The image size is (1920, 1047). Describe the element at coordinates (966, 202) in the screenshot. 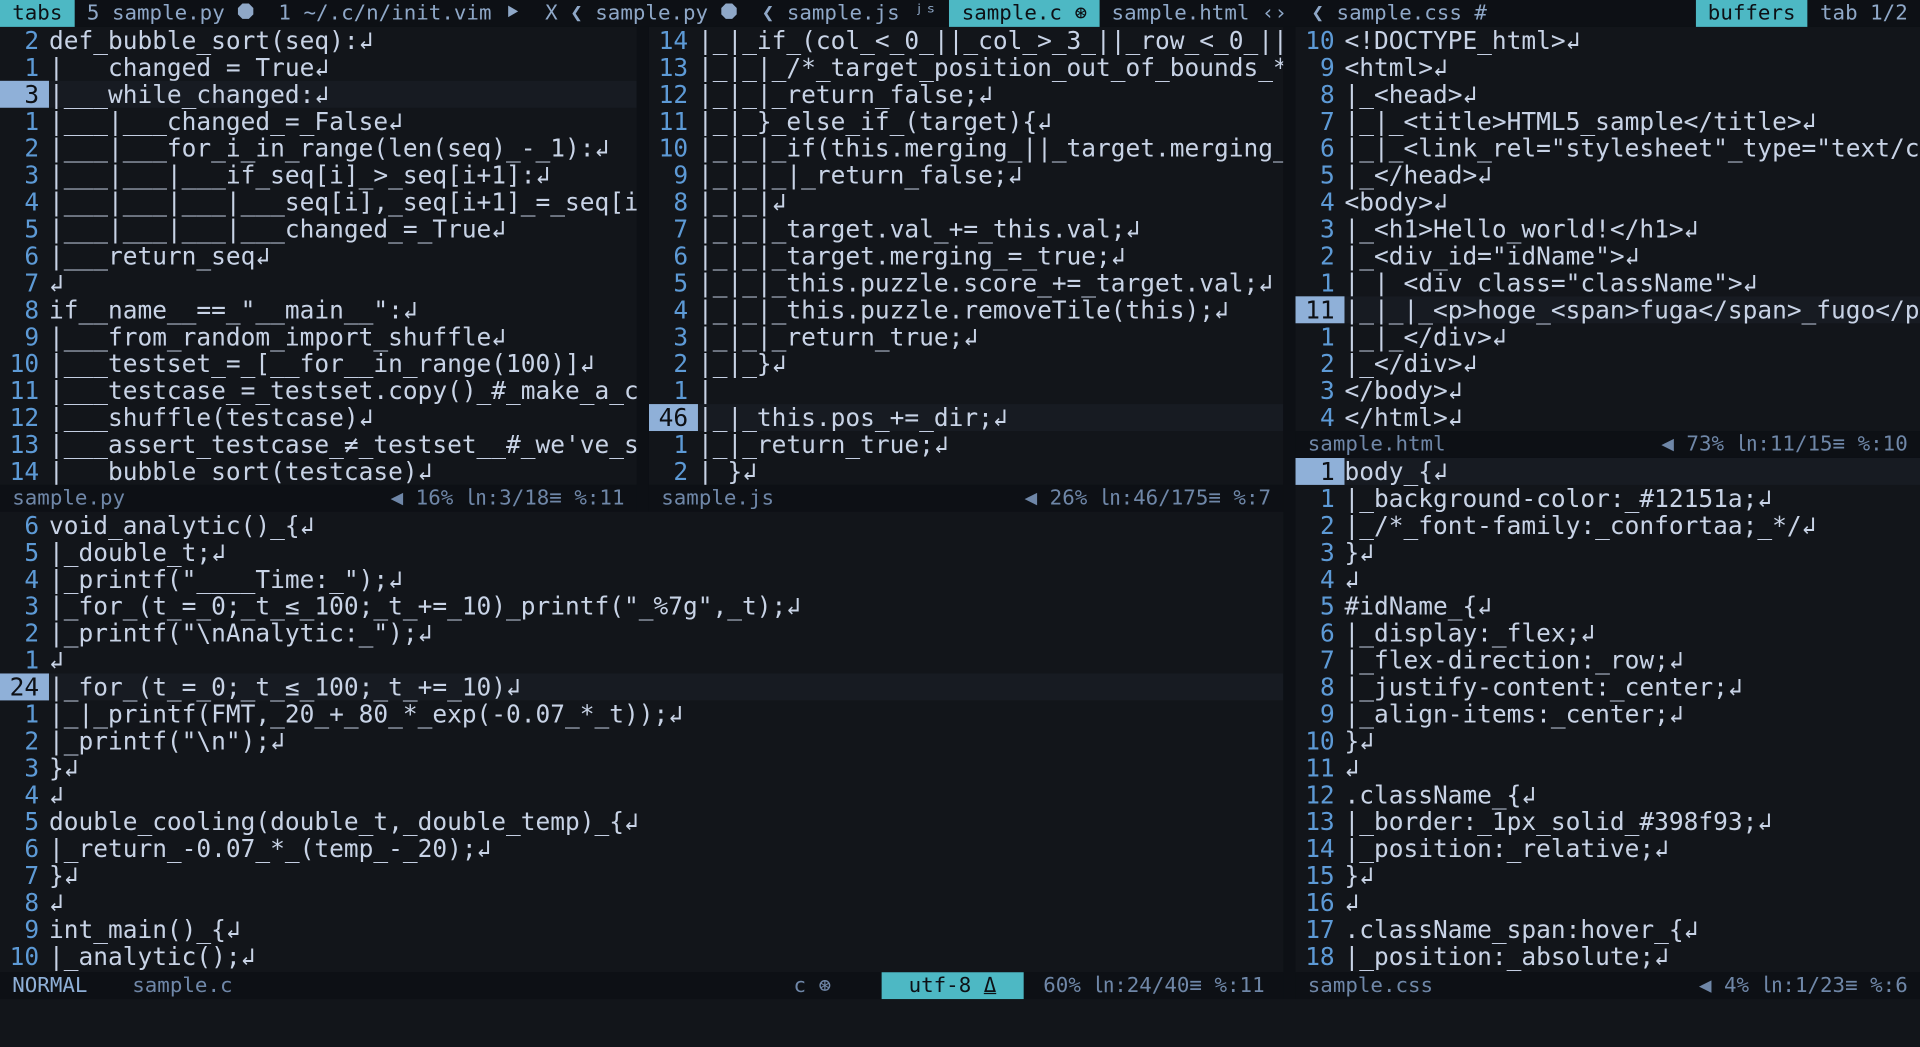

I see `code-line: 8 |_|_|↲` at that location.